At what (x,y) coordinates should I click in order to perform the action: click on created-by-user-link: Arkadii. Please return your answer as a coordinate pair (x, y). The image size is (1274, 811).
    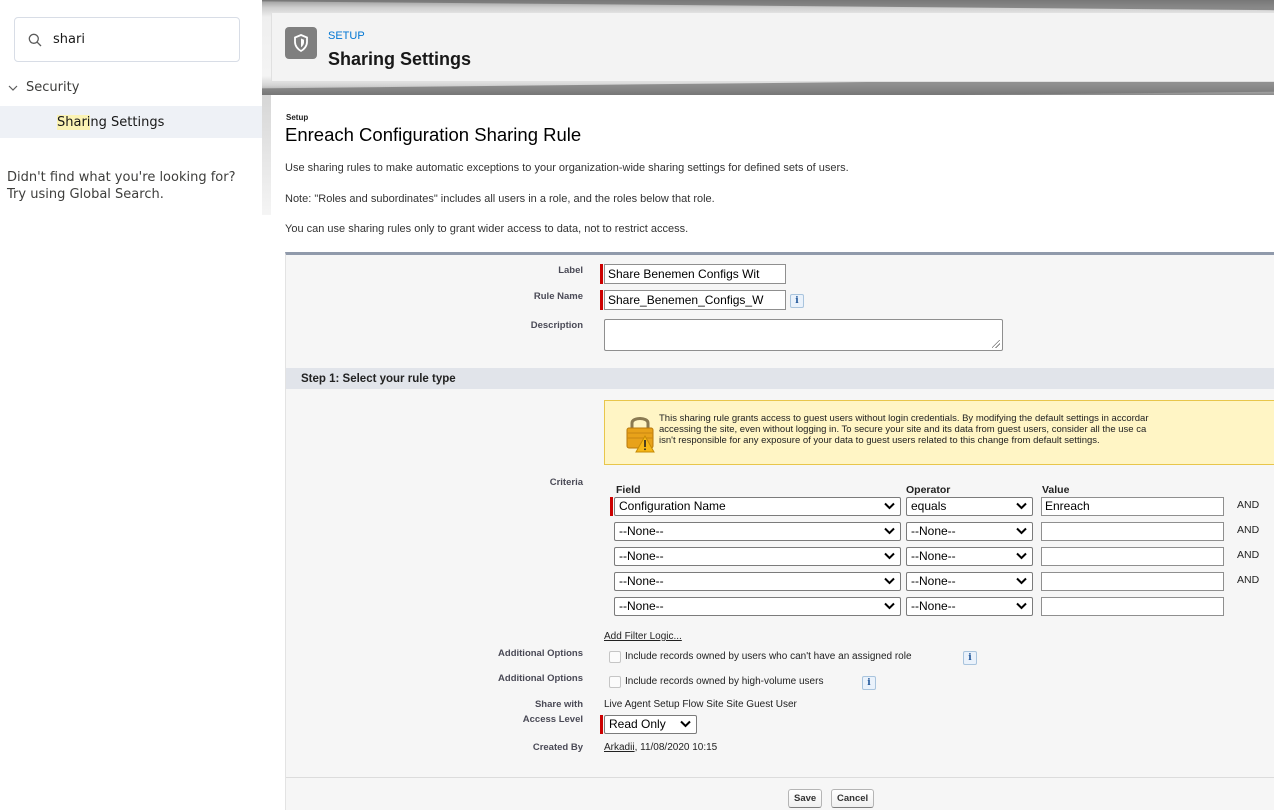
    Looking at the image, I should click on (619, 747).